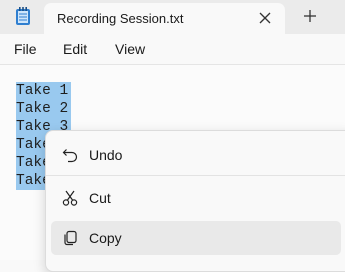 The height and width of the screenshot is (272, 345). I want to click on context-item-label: Copy, so click(105, 238).